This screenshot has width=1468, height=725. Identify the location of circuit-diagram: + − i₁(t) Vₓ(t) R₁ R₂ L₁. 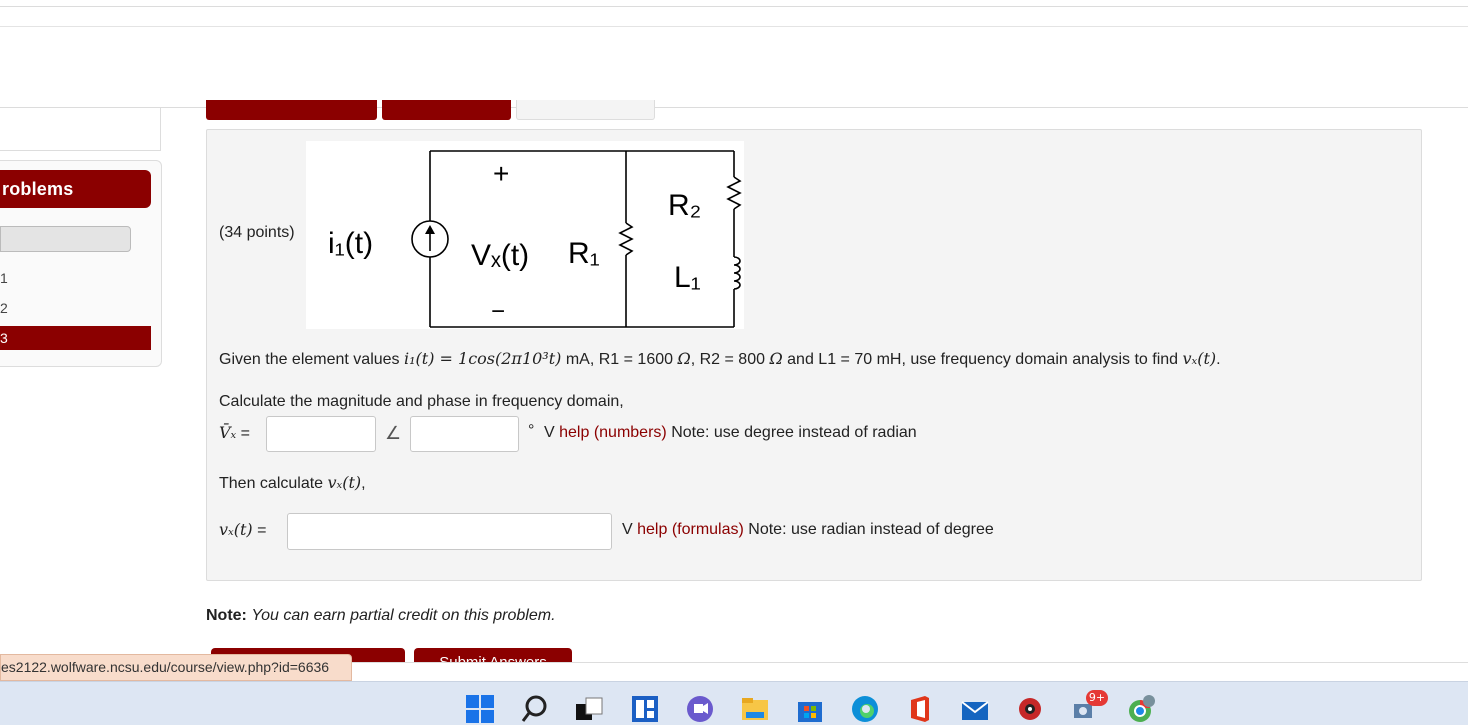
(525, 235).